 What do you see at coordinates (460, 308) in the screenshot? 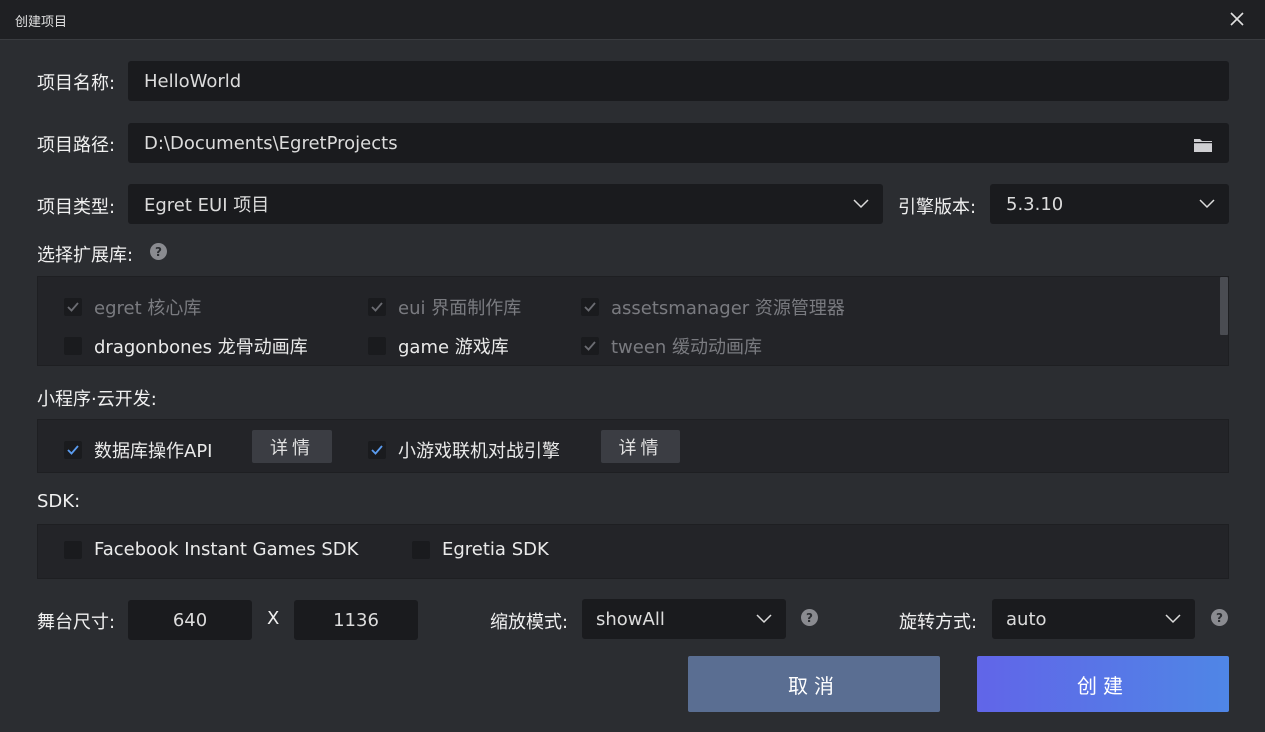
I see `lib-label: eui 界面制作库` at bounding box center [460, 308].